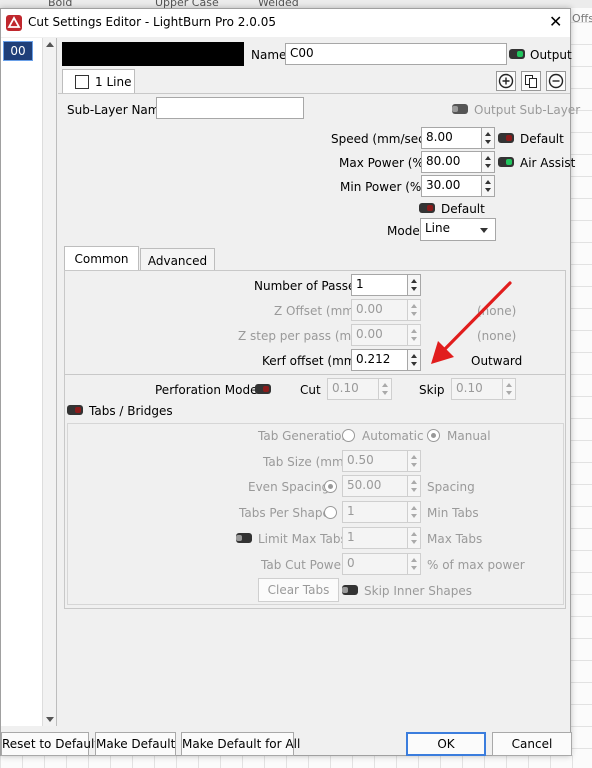  I want to click on background-toolbar-strip: Bold Upper Case Welded, so click(296, 4).